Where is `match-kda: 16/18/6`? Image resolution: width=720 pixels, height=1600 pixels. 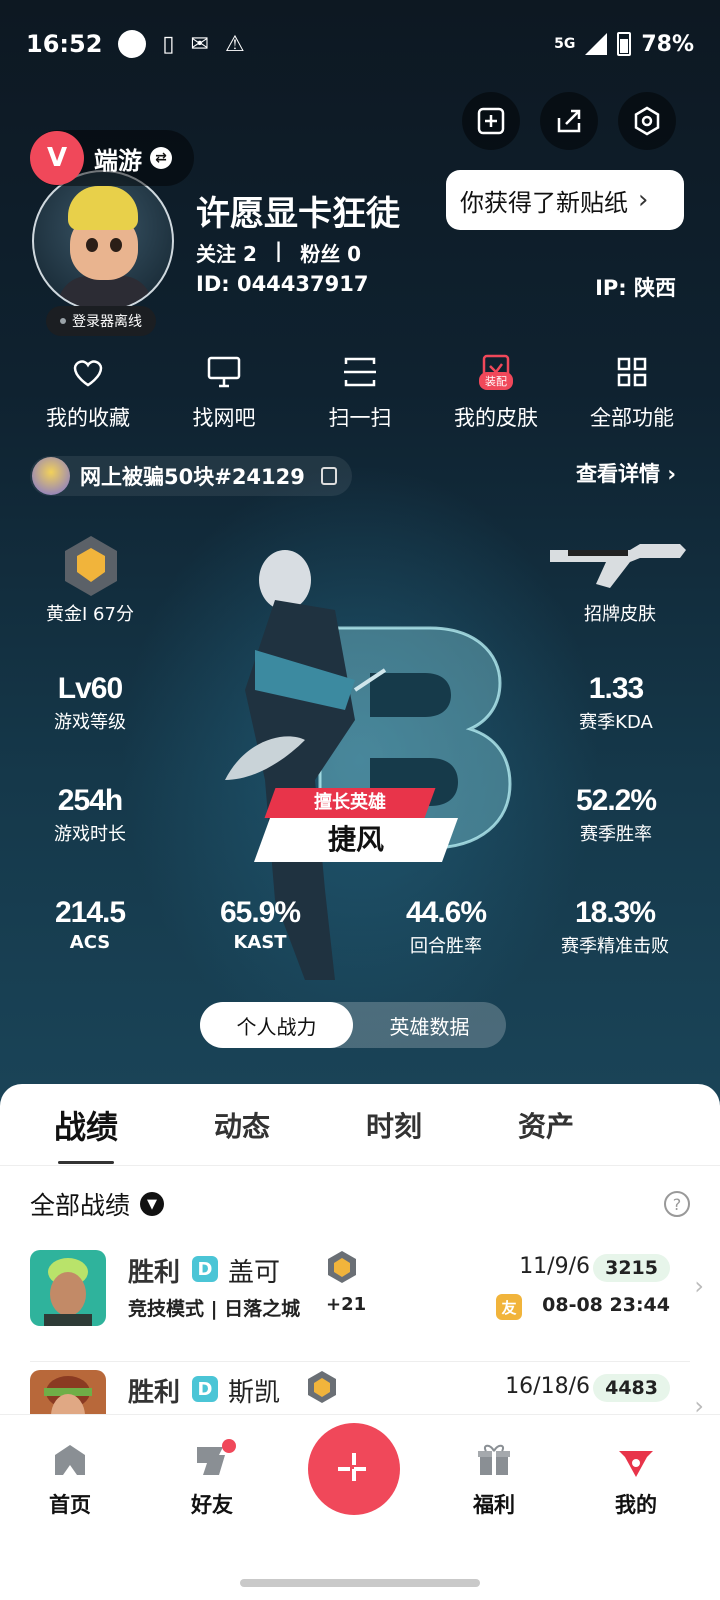 match-kda: 16/18/6 is located at coordinates (547, 1386).